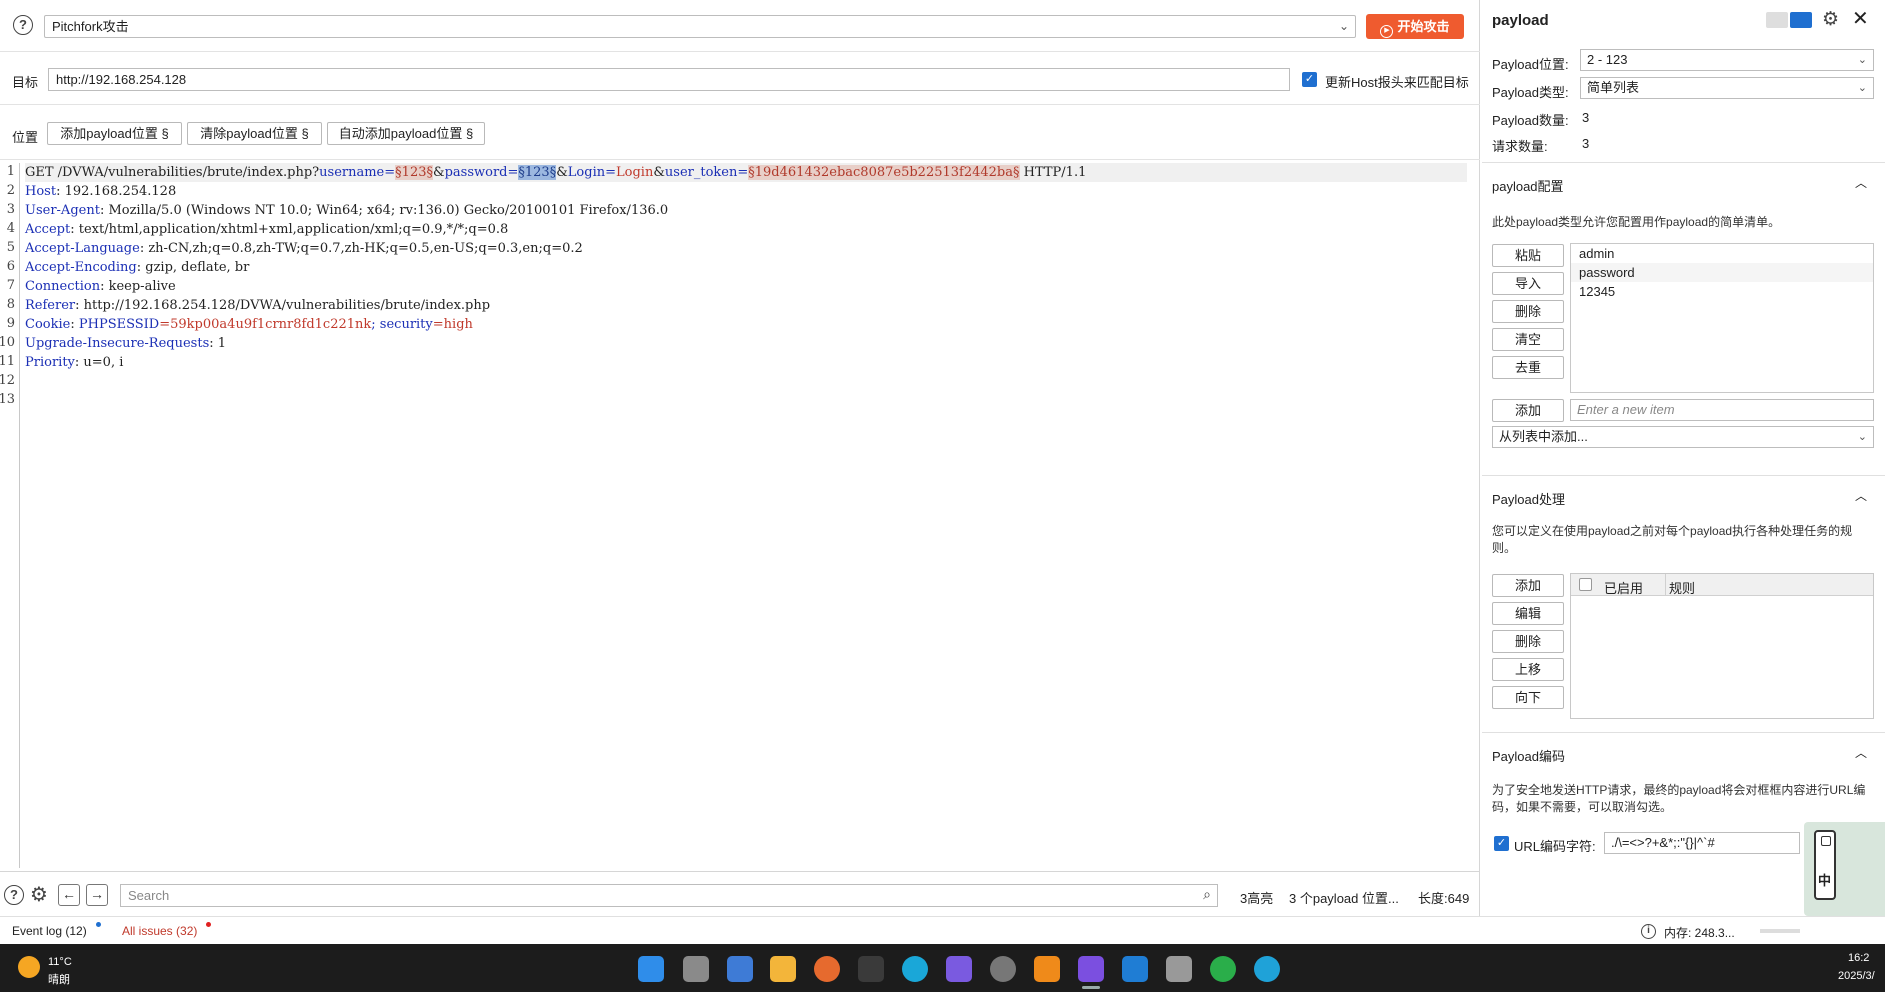 This screenshot has height=992, width=1885. What do you see at coordinates (406, 133) in the screenshot?
I see `auto-add-payload-position-button: 自动添加payload位置 §` at bounding box center [406, 133].